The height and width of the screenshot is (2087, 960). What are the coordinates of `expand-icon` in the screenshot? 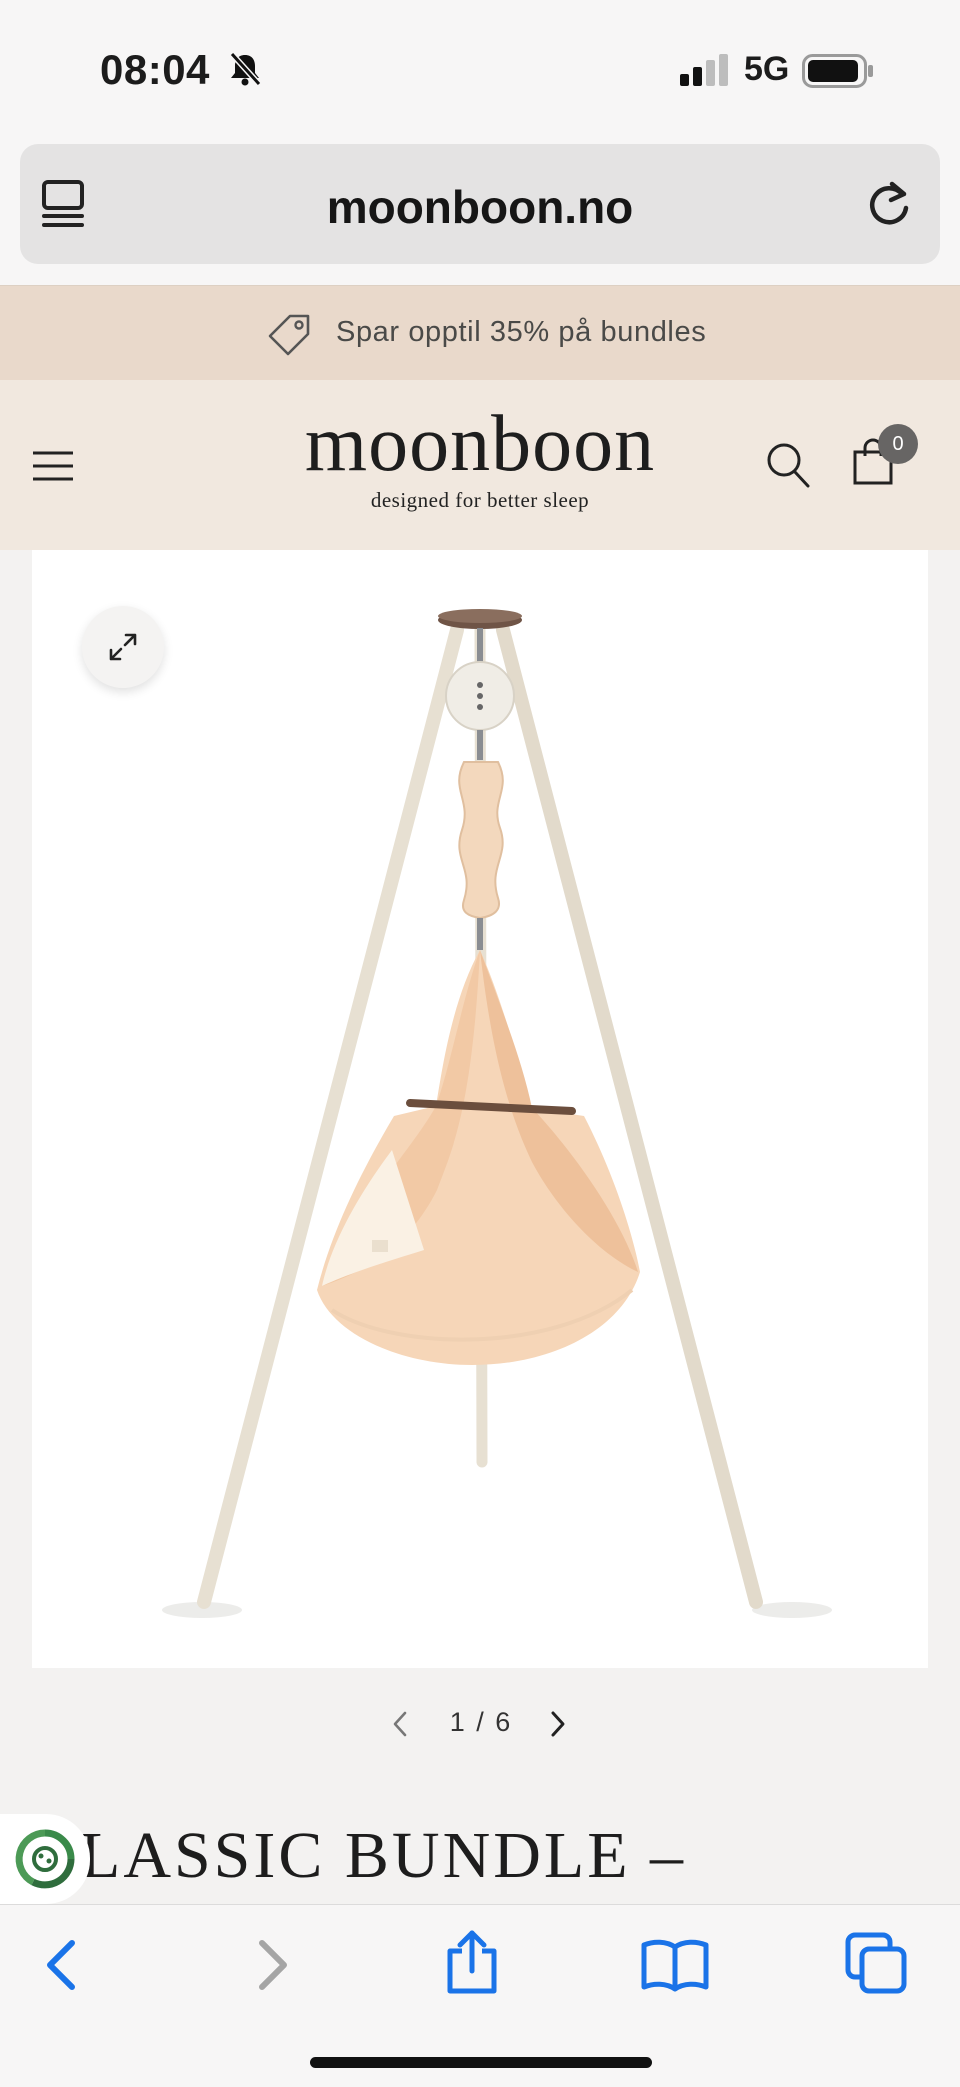 It's located at (123, 647).